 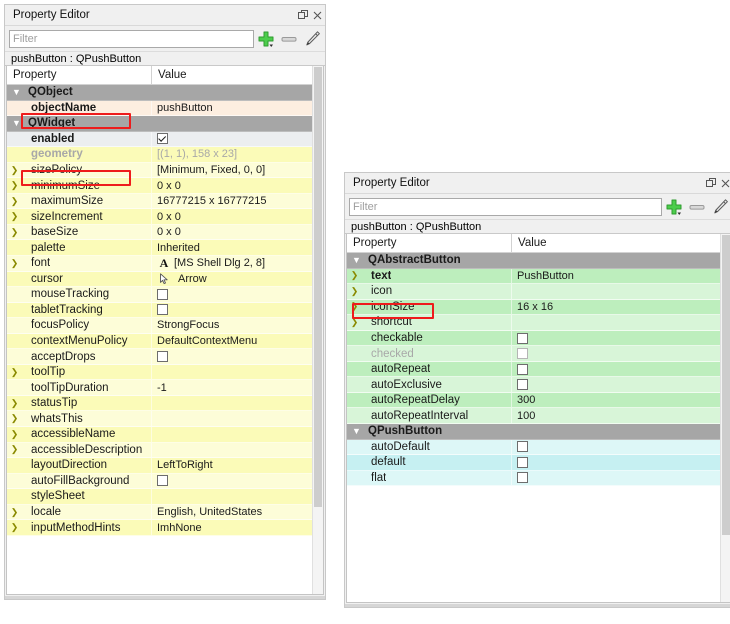 I want to click on property-row: objectName pushButton, so click(x=165, y=108).